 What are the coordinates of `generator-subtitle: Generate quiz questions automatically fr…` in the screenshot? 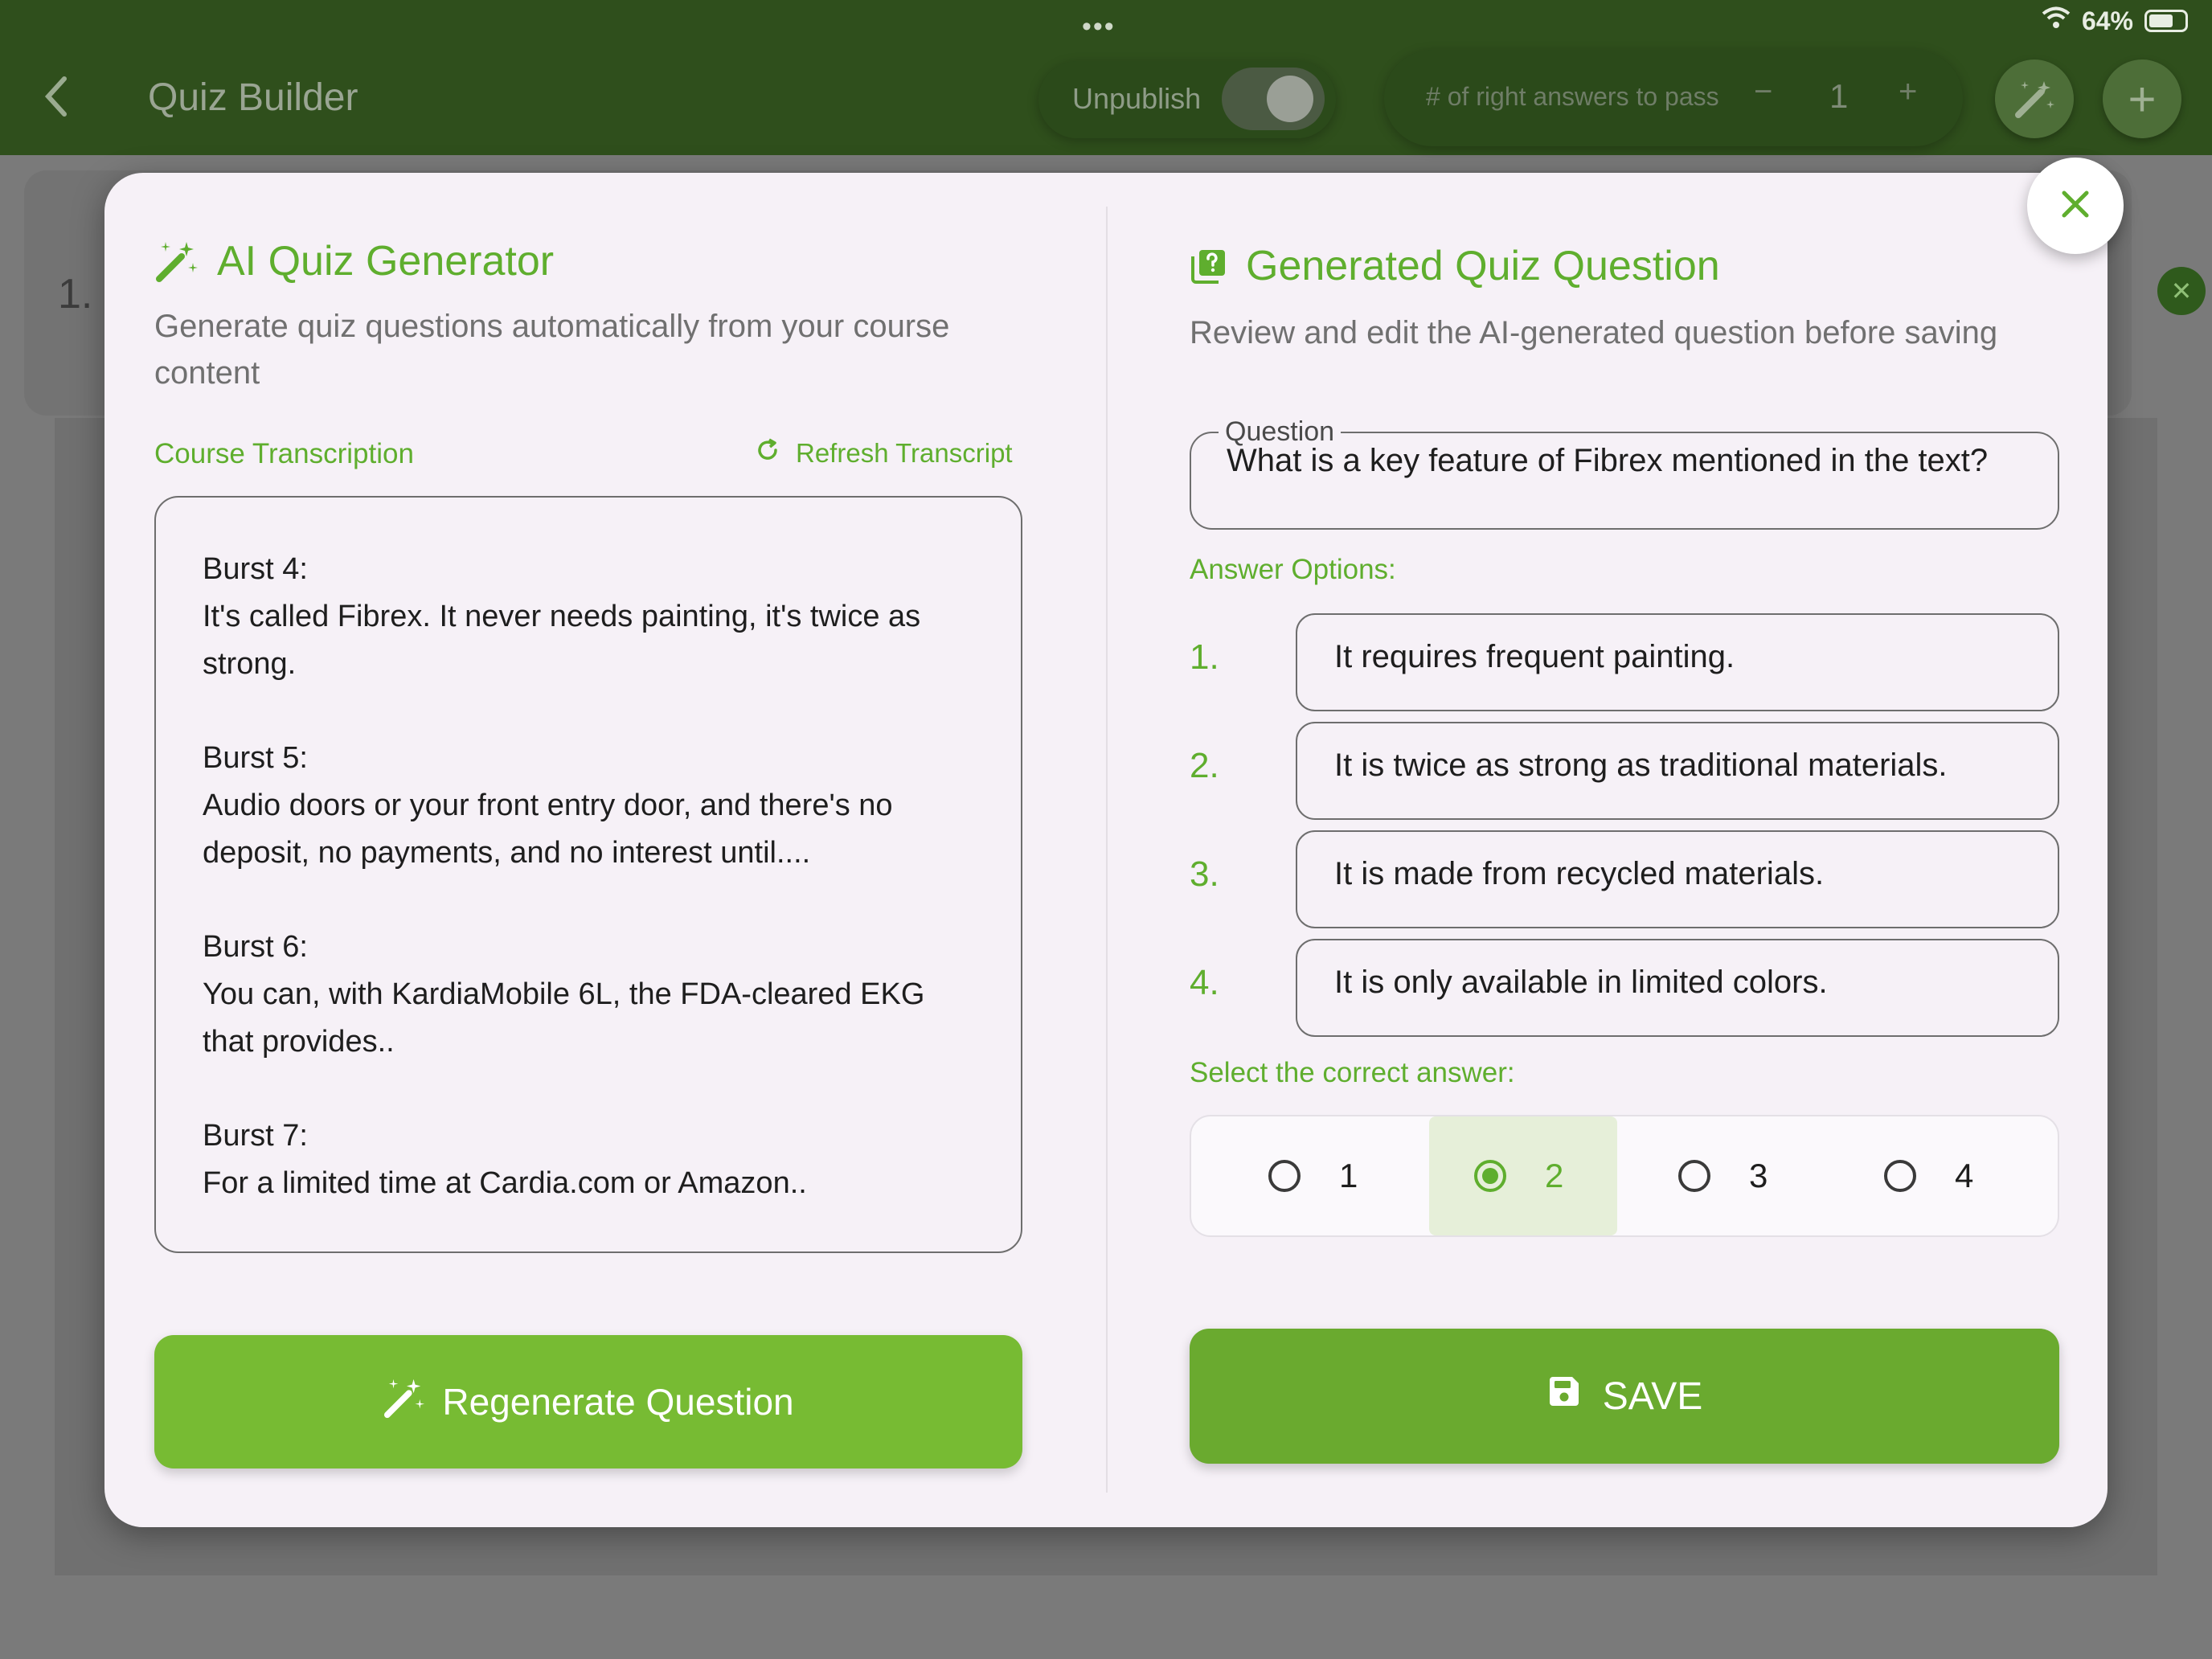 It's located at (552, 350).